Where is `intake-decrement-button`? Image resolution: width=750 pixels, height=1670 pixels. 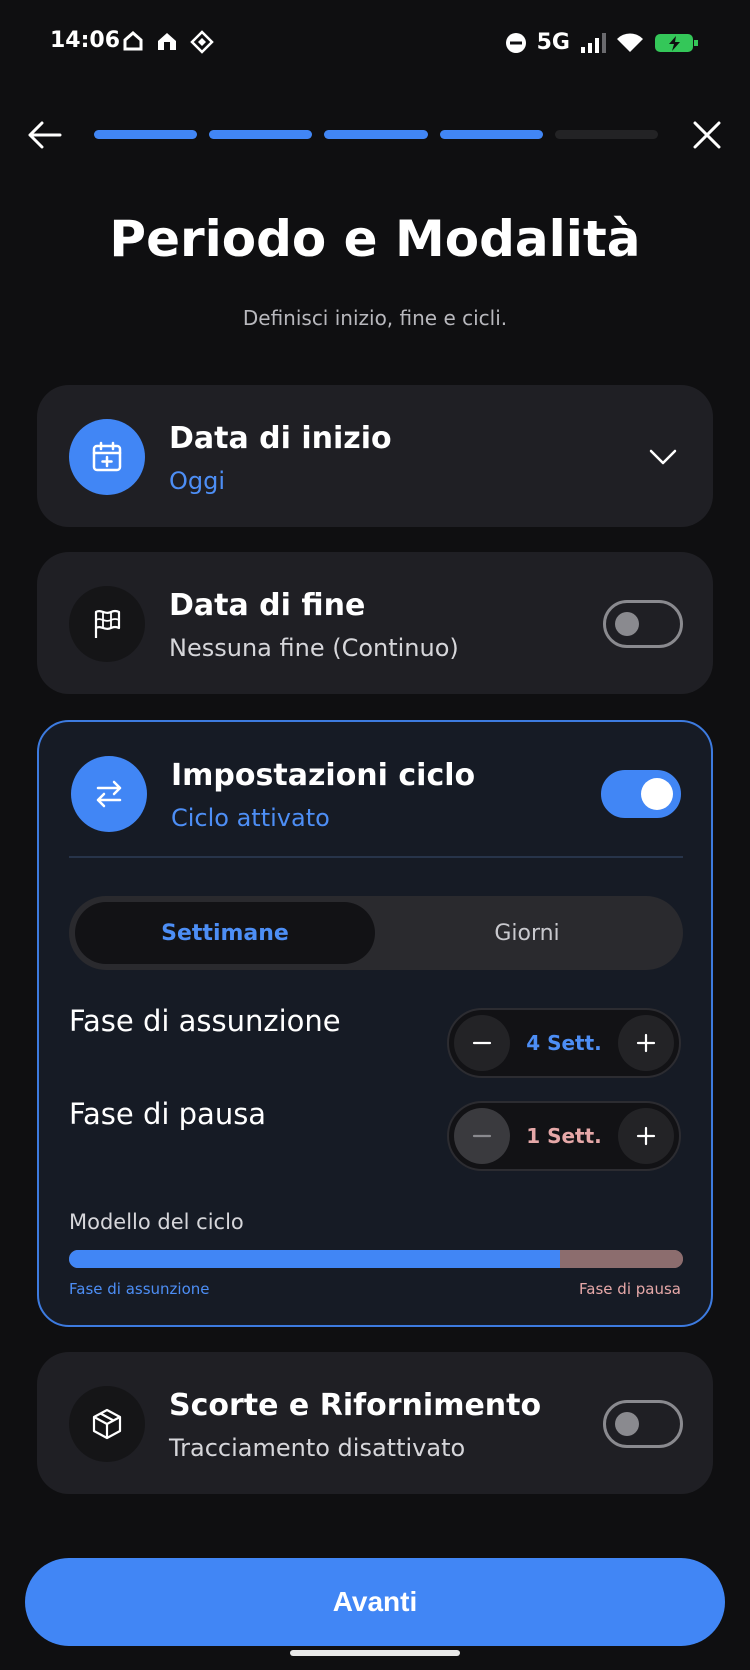 intake-decrement-button is located at coordinates (482, 1043).